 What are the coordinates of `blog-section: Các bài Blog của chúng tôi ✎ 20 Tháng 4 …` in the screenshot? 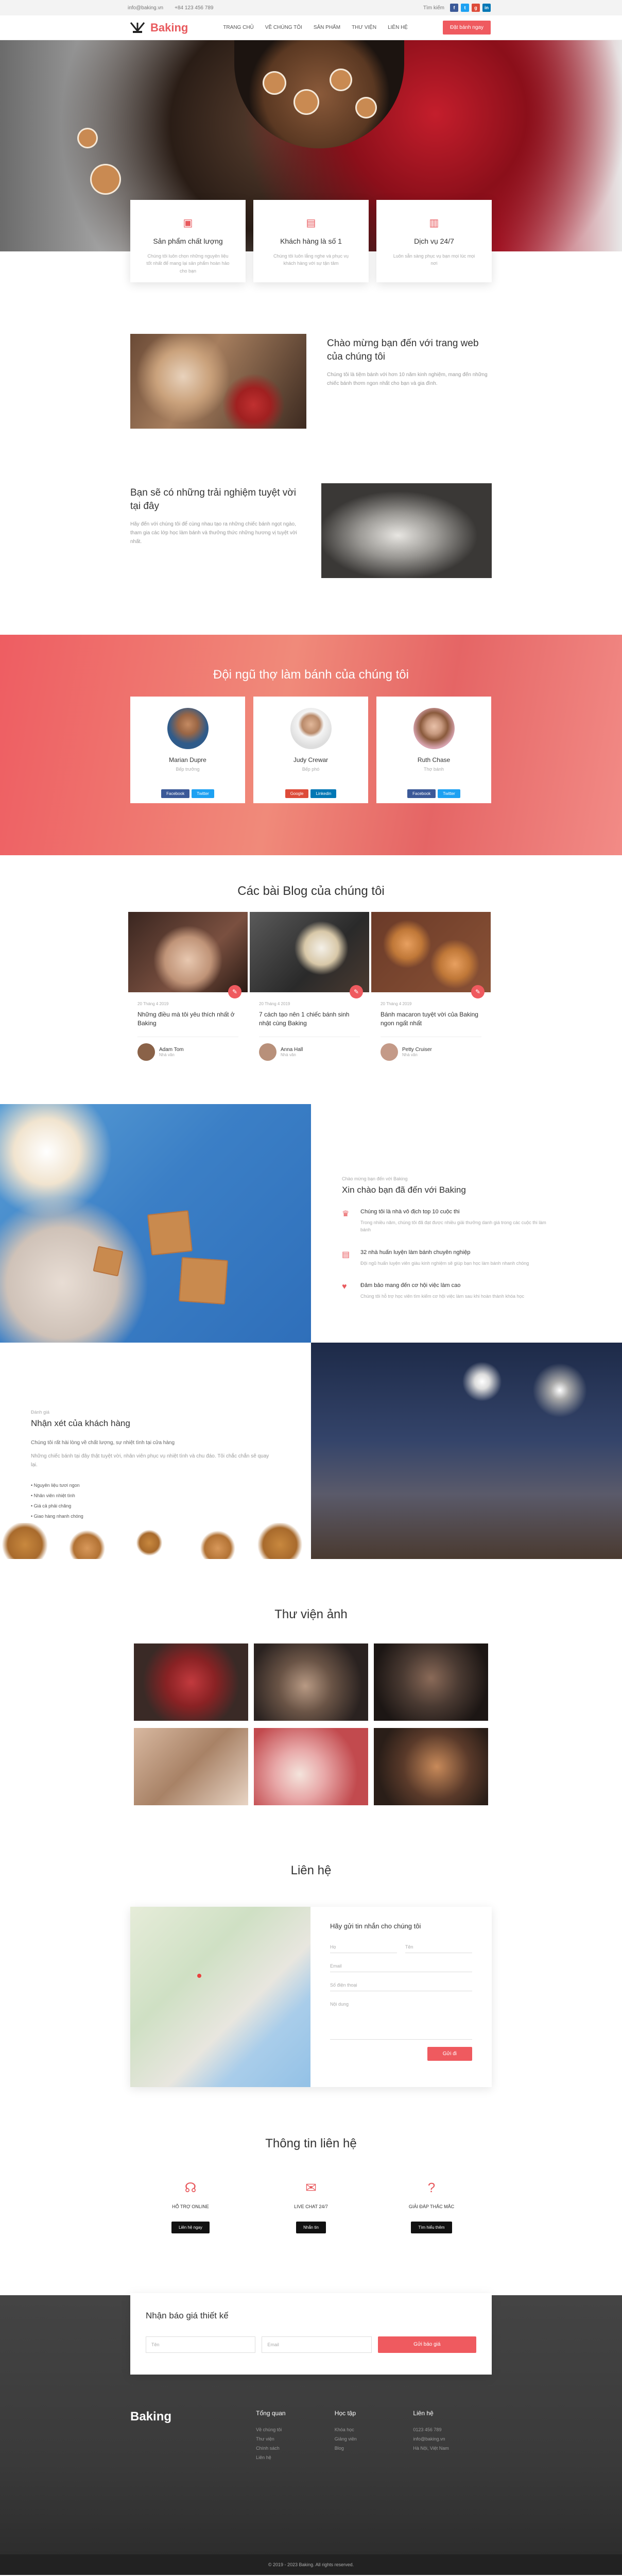 It's located at (311, 958).